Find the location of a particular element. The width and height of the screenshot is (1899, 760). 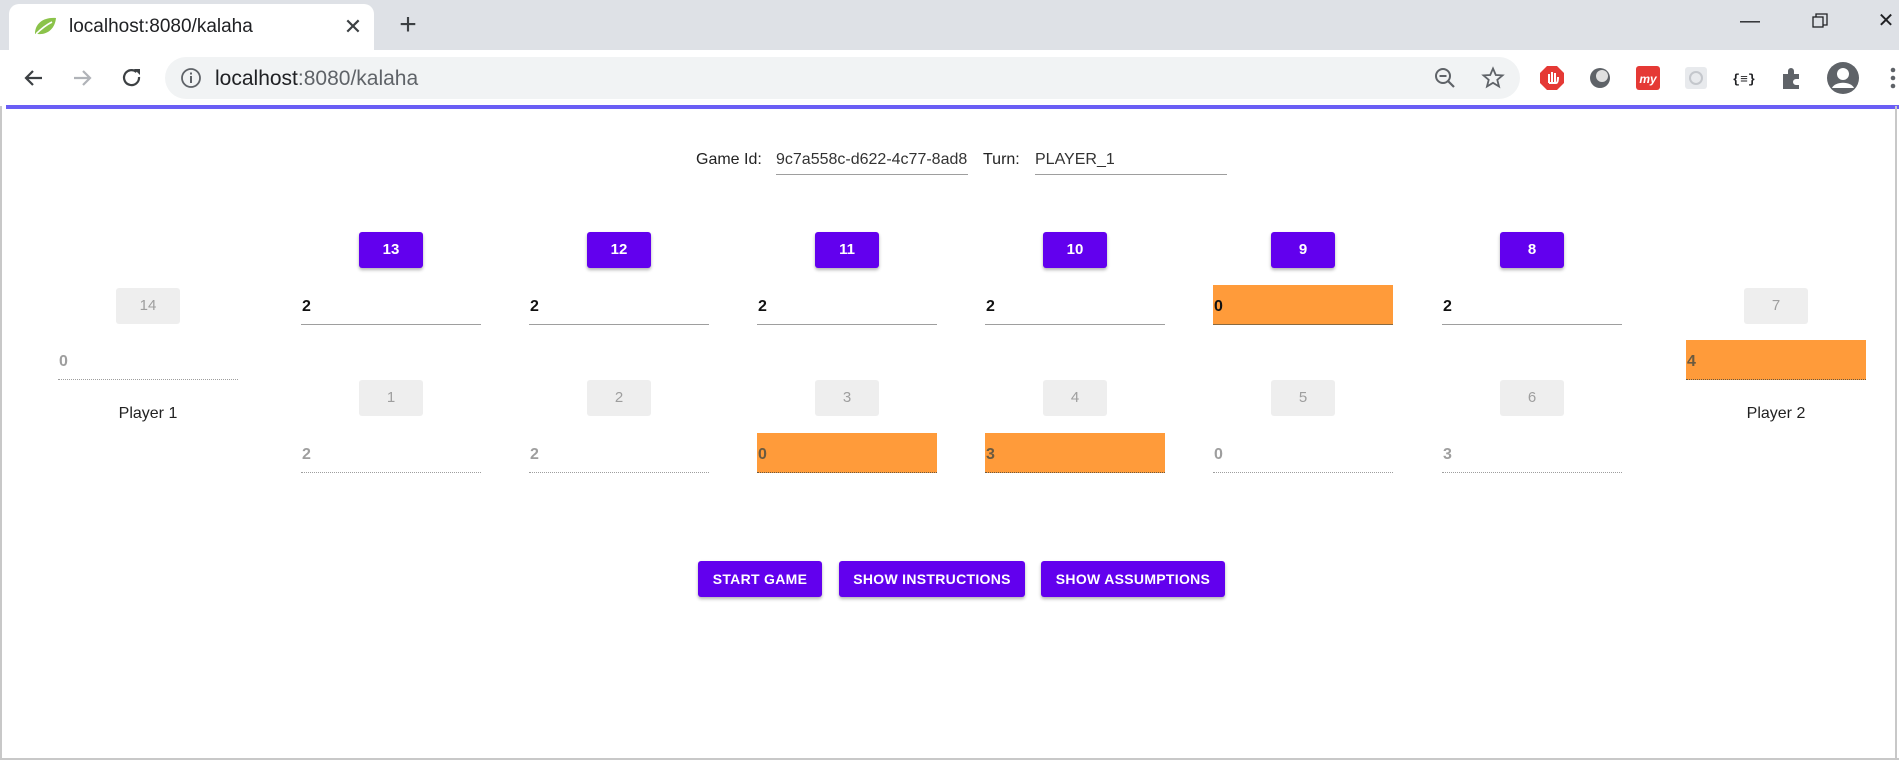

reload-icon is located at coordinates (132, 78).